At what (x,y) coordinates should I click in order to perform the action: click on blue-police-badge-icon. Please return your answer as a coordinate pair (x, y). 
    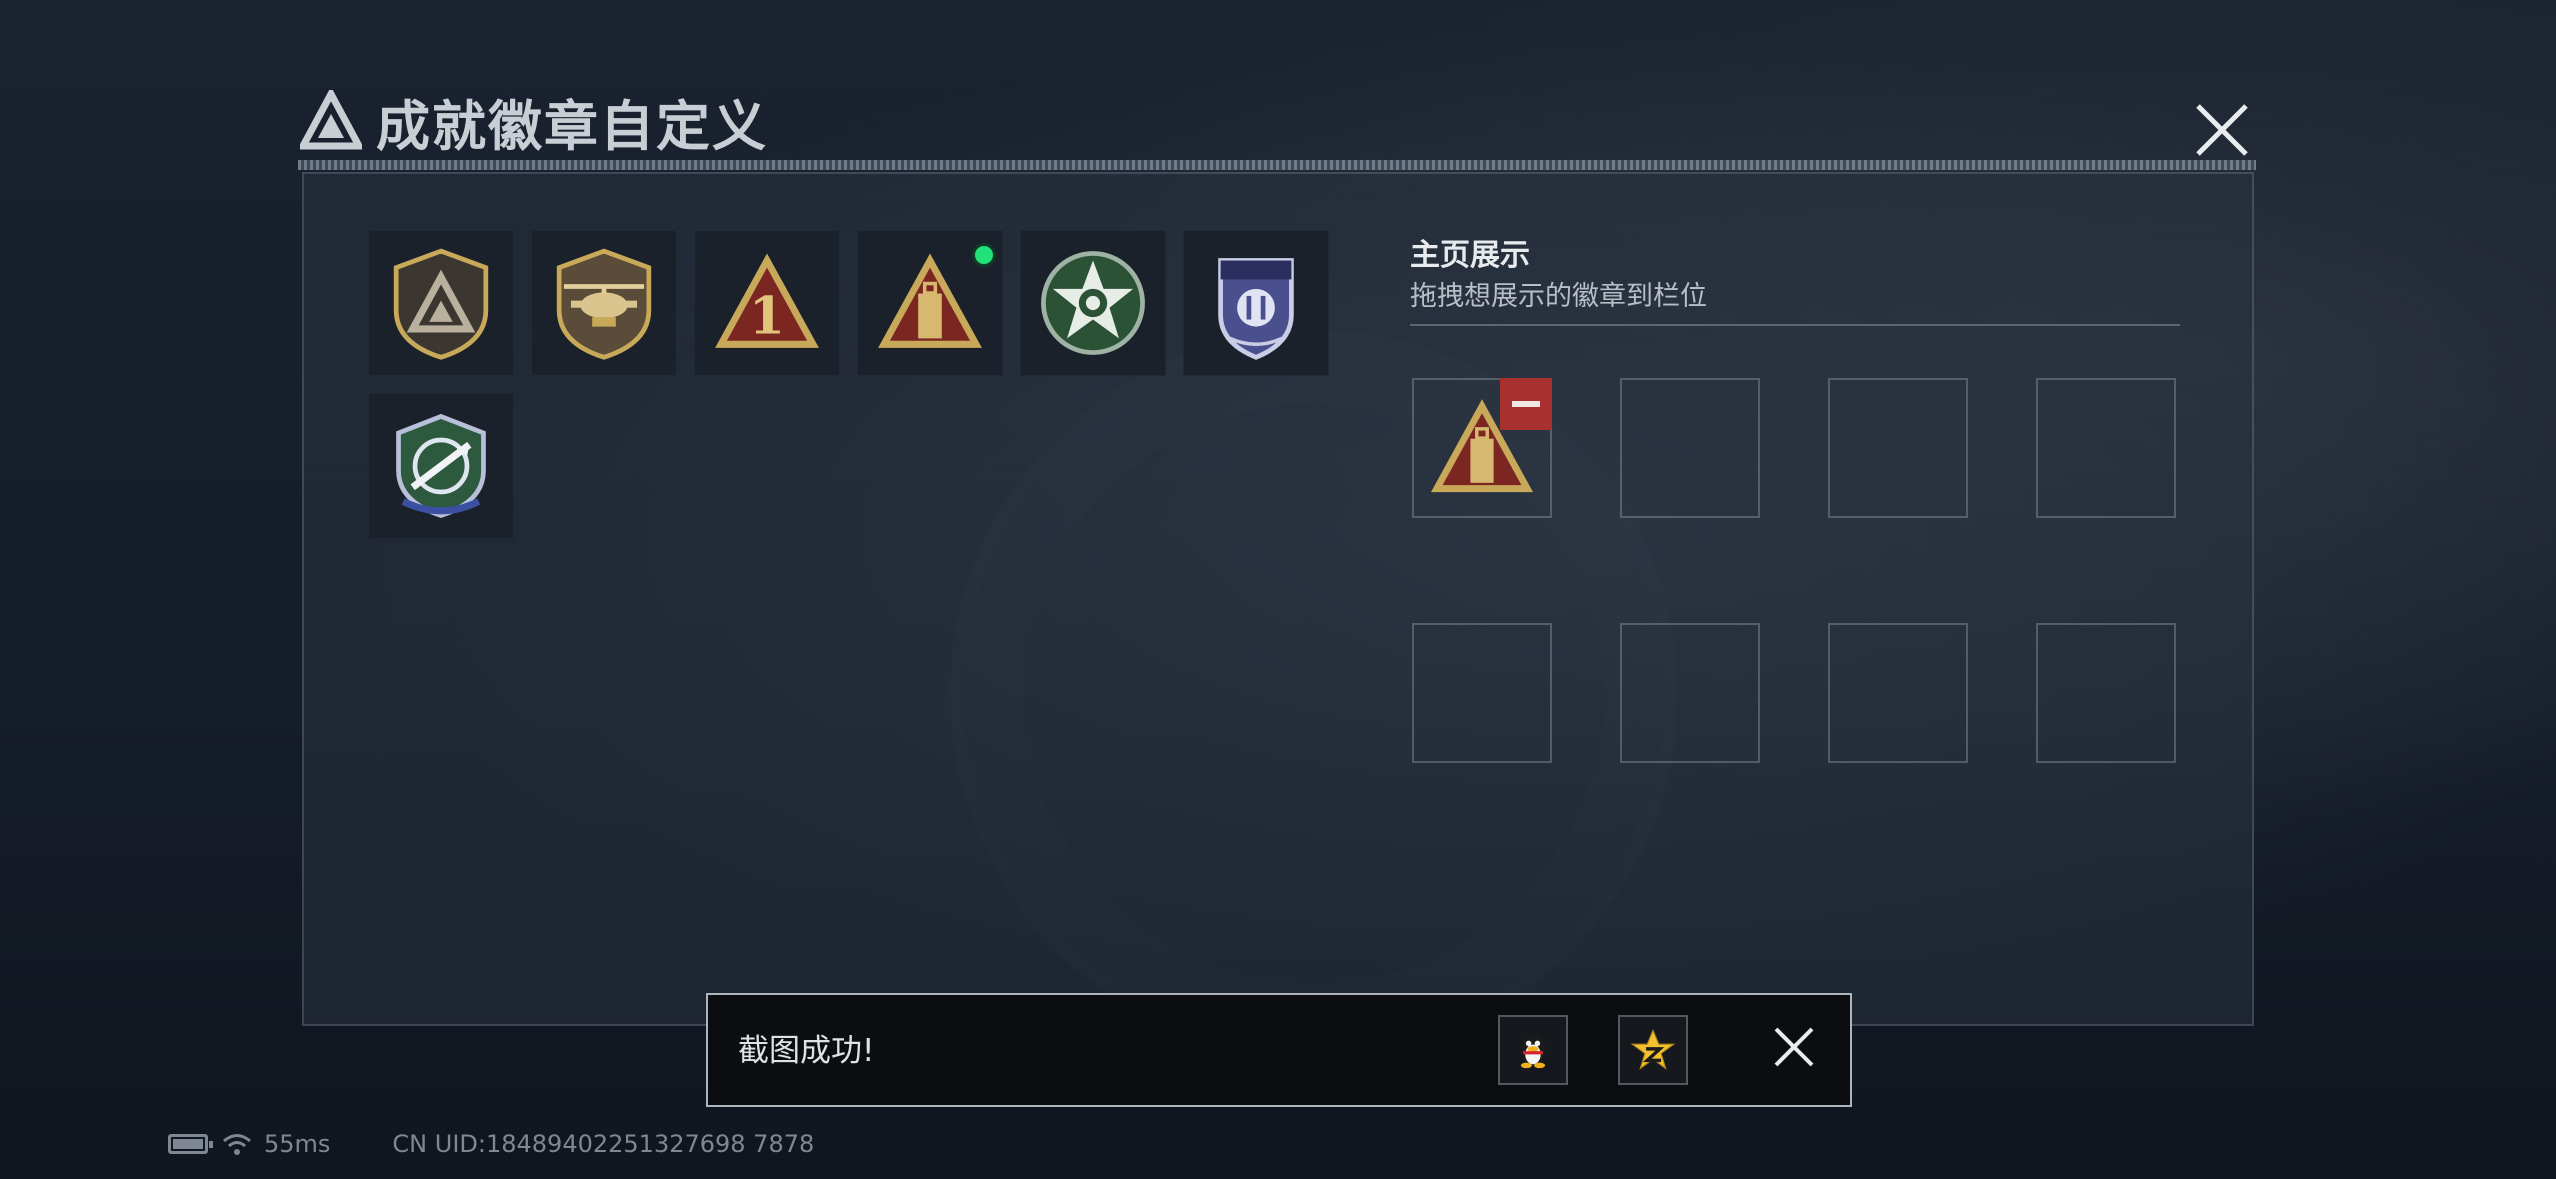
    Looking at the image, I should click on (1256, 309).